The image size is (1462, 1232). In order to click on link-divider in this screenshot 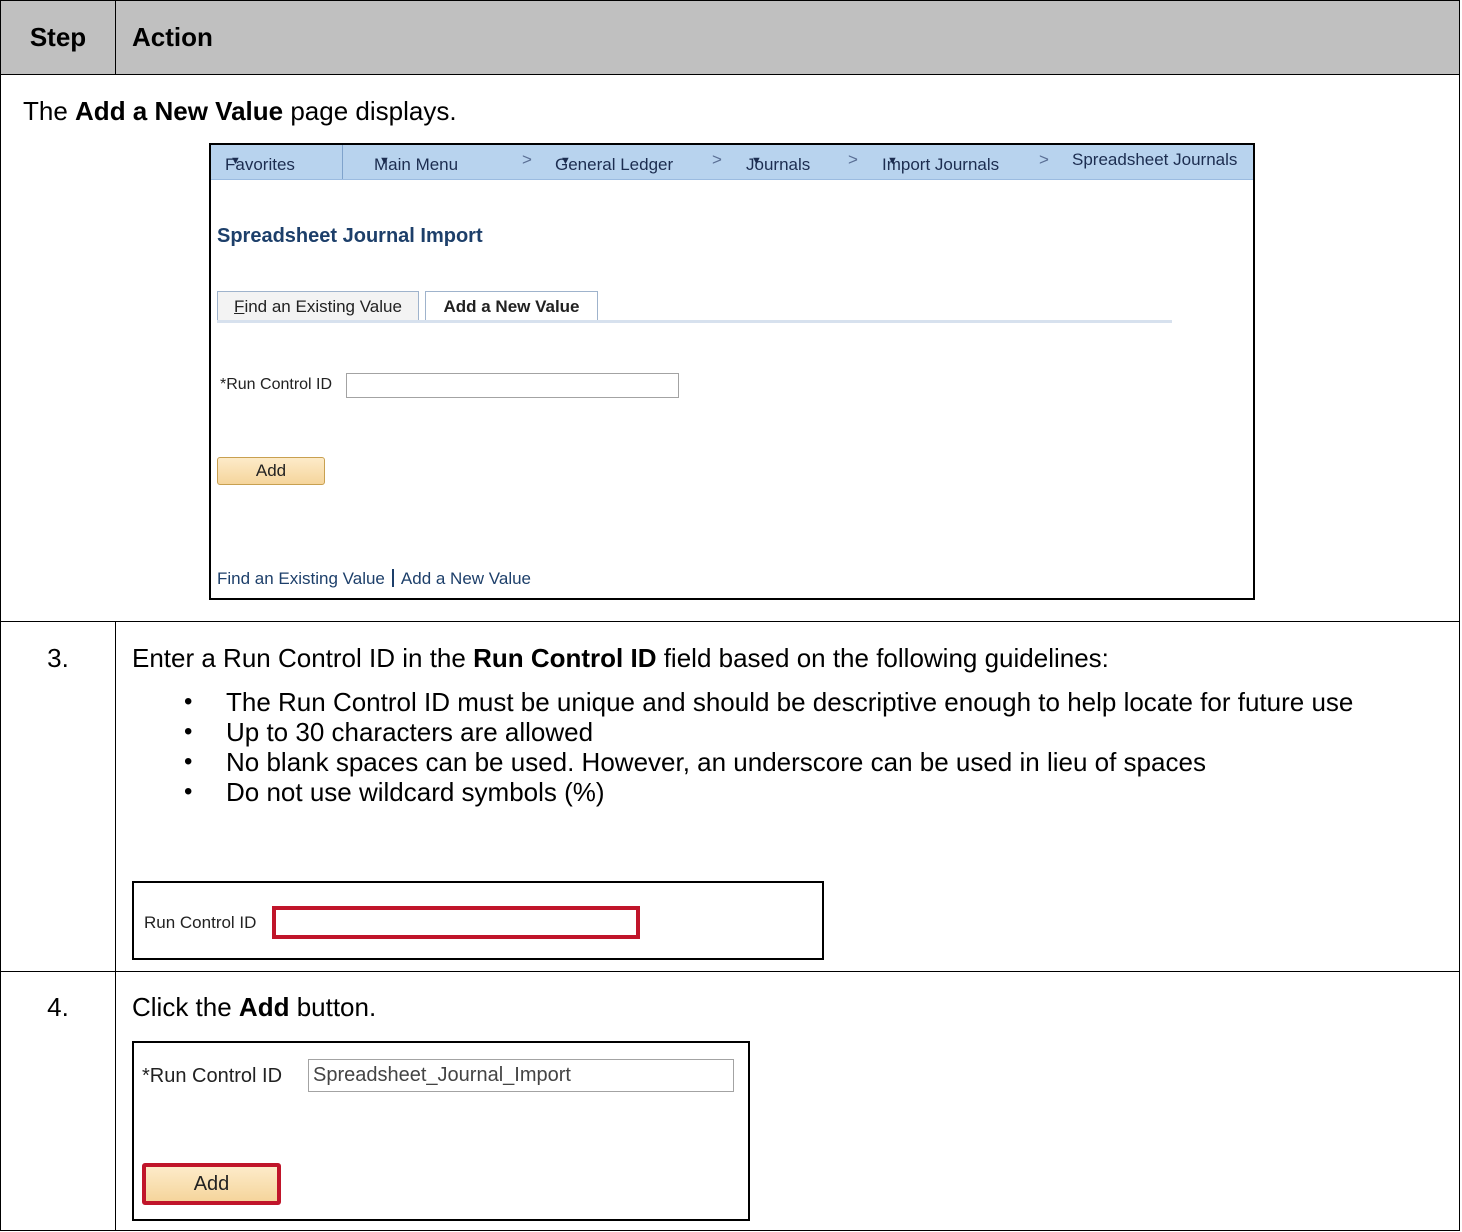, I will do `click(392, 578)`.